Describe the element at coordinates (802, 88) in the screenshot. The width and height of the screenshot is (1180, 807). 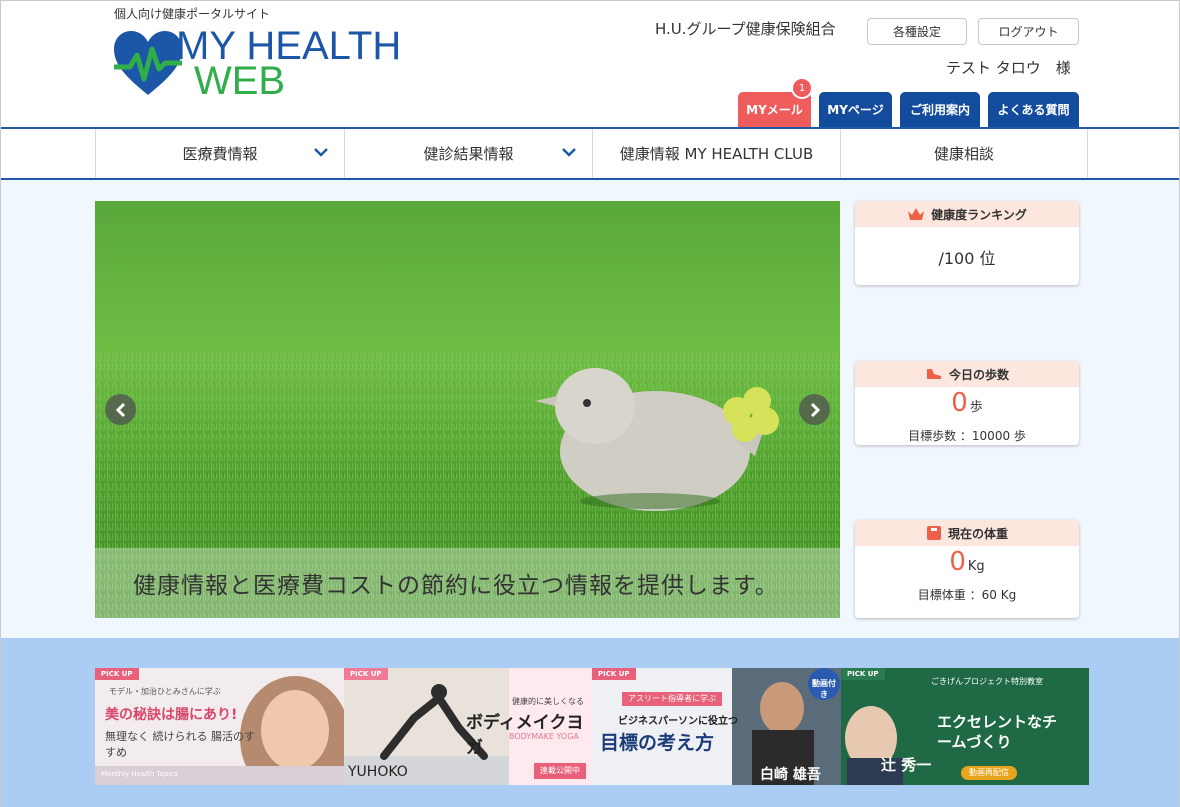
I see `mail-count-badge: 1` at that location.